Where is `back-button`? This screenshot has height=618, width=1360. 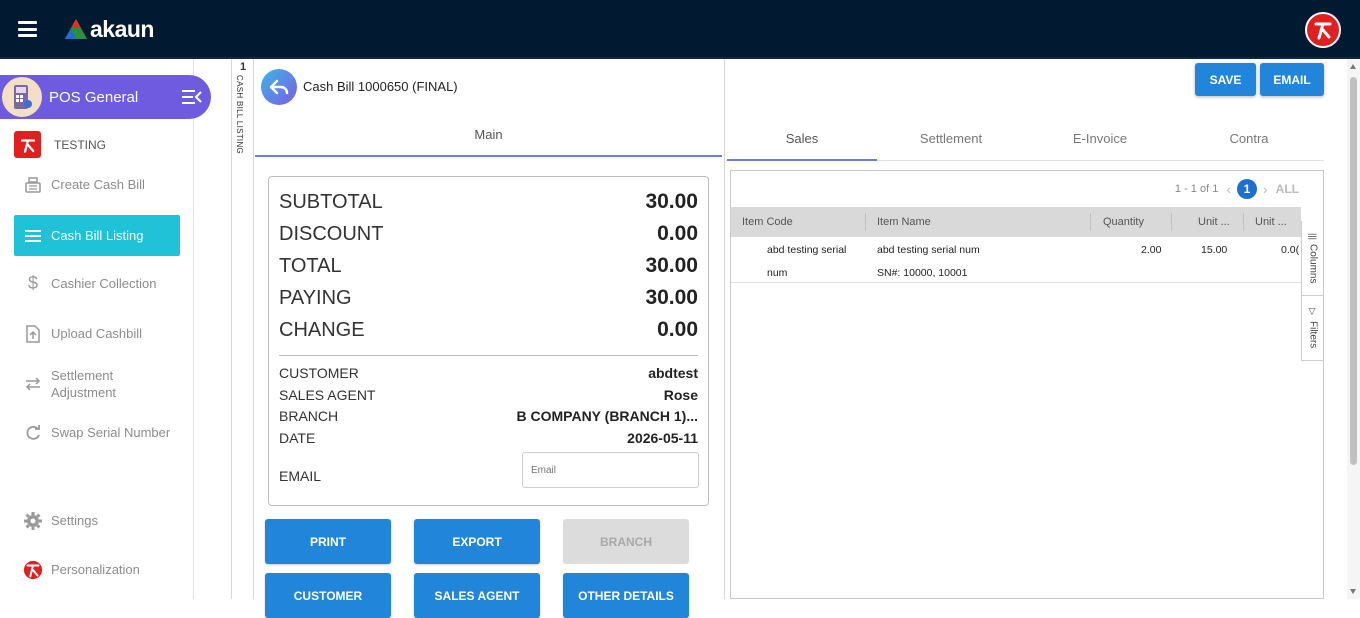
back-button is located at coordinates (279, 87).